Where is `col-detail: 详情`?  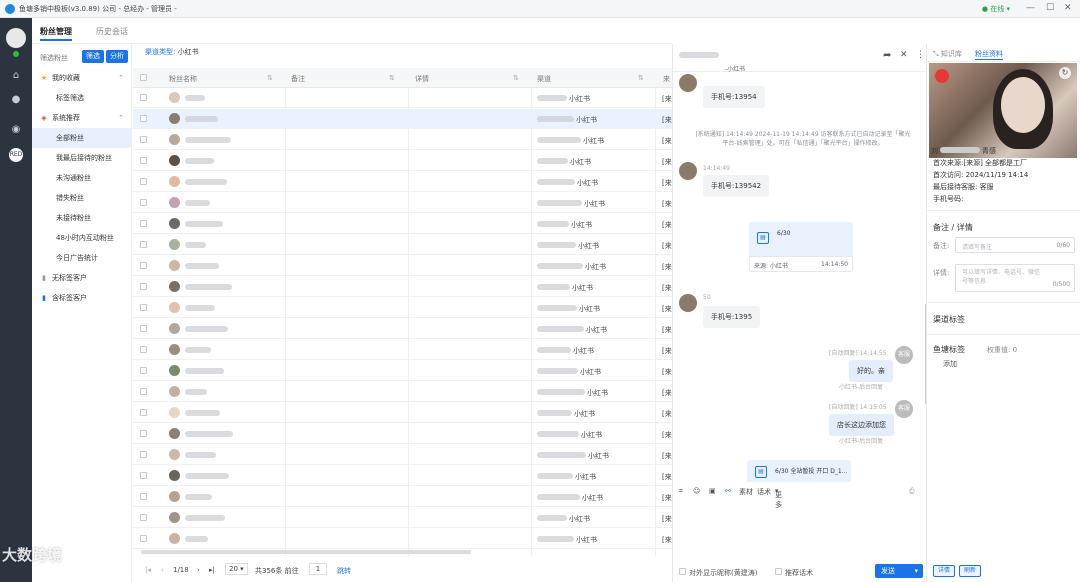 col-detail: 详情 is located at coordinates (422, 79).